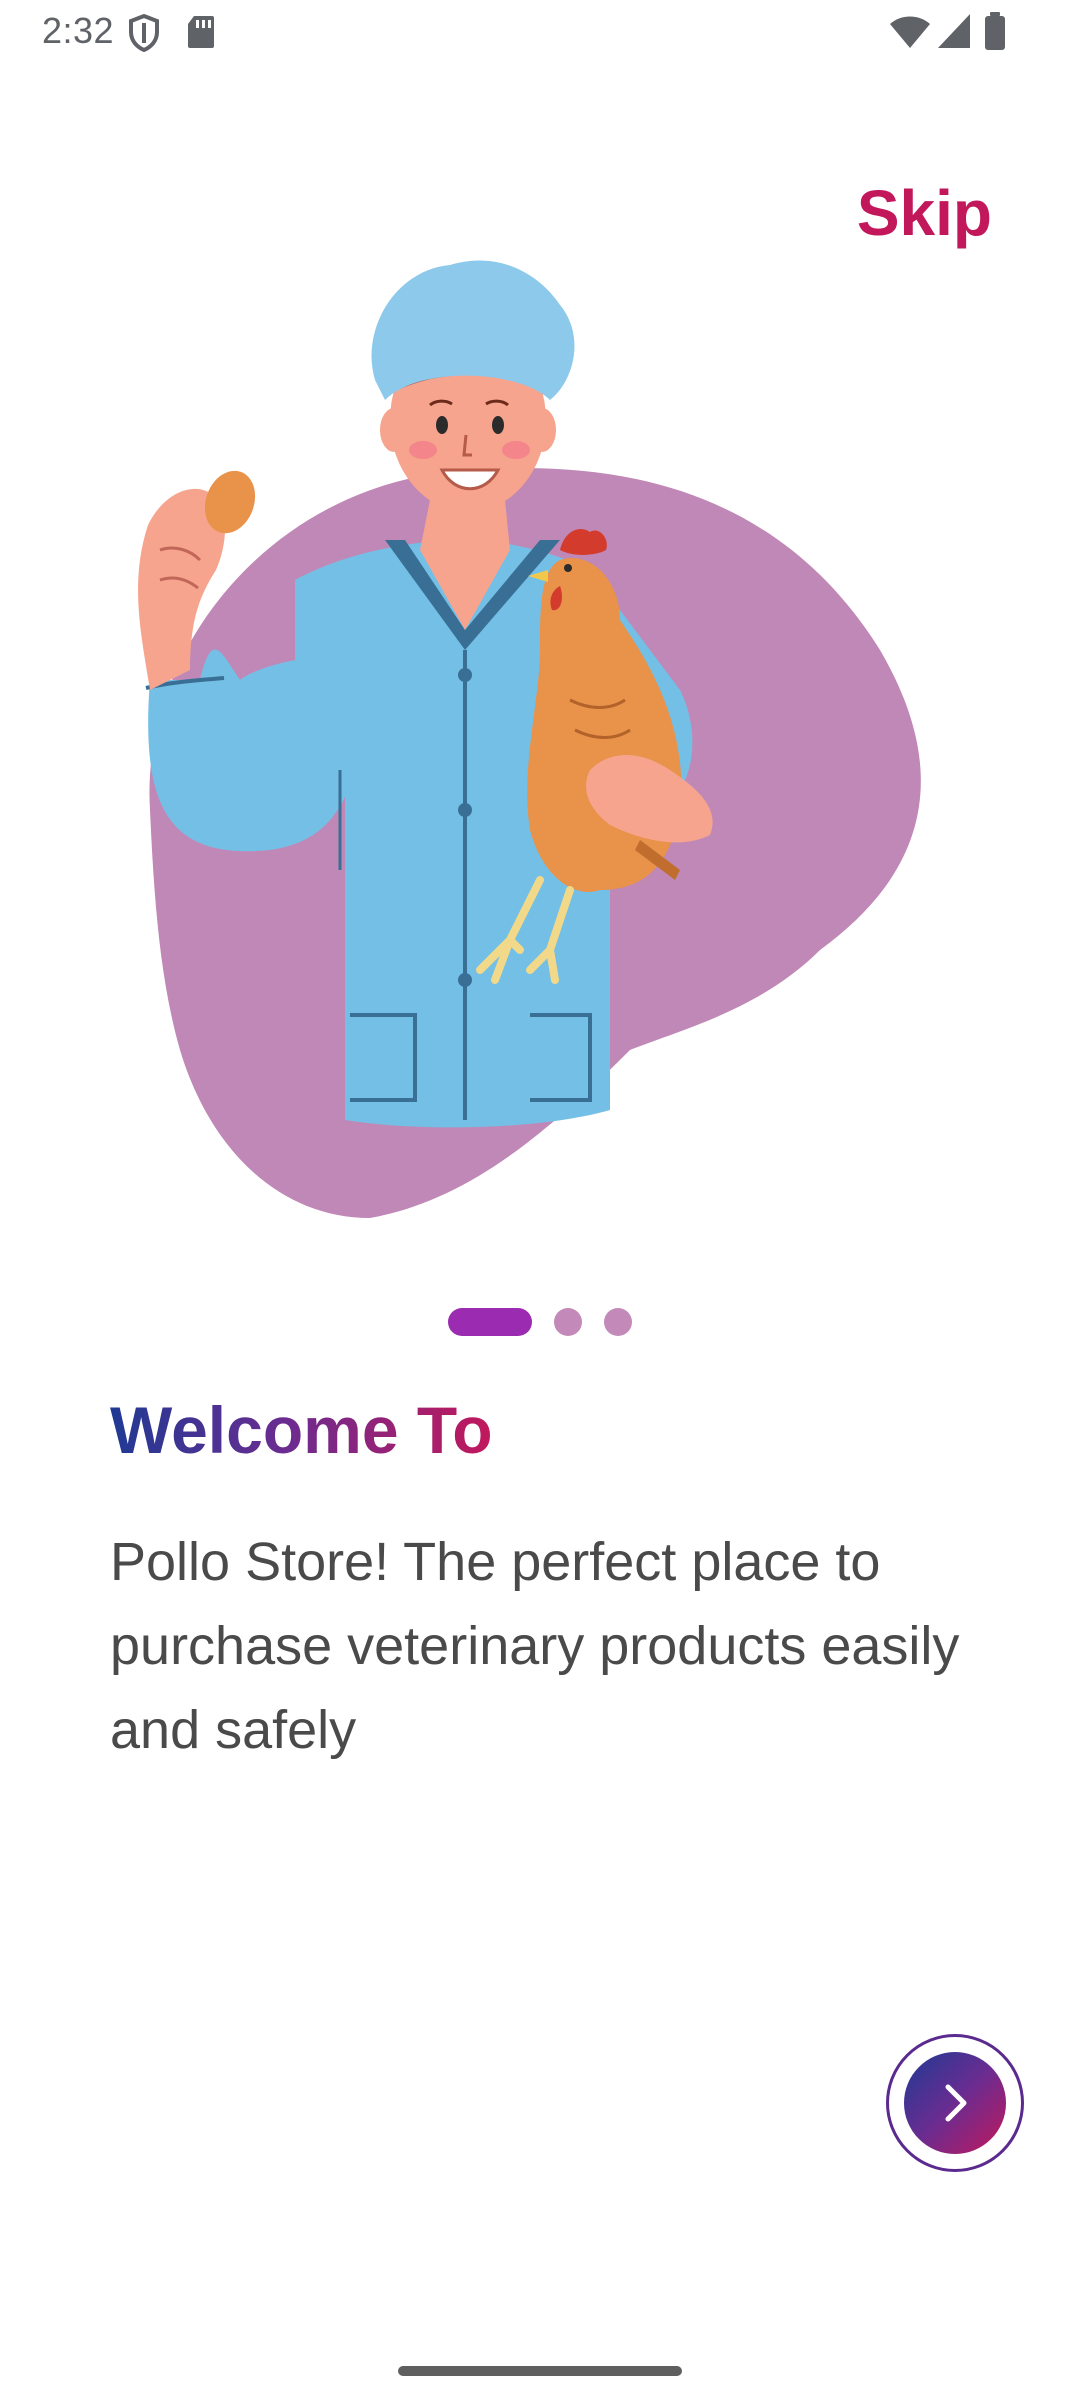 The width and height of the screenshot is (1080, 2400). What do you see at coordinates (910, 32) in the screenshot?
I see `wifi-icon` at bounding box center [910, 32].